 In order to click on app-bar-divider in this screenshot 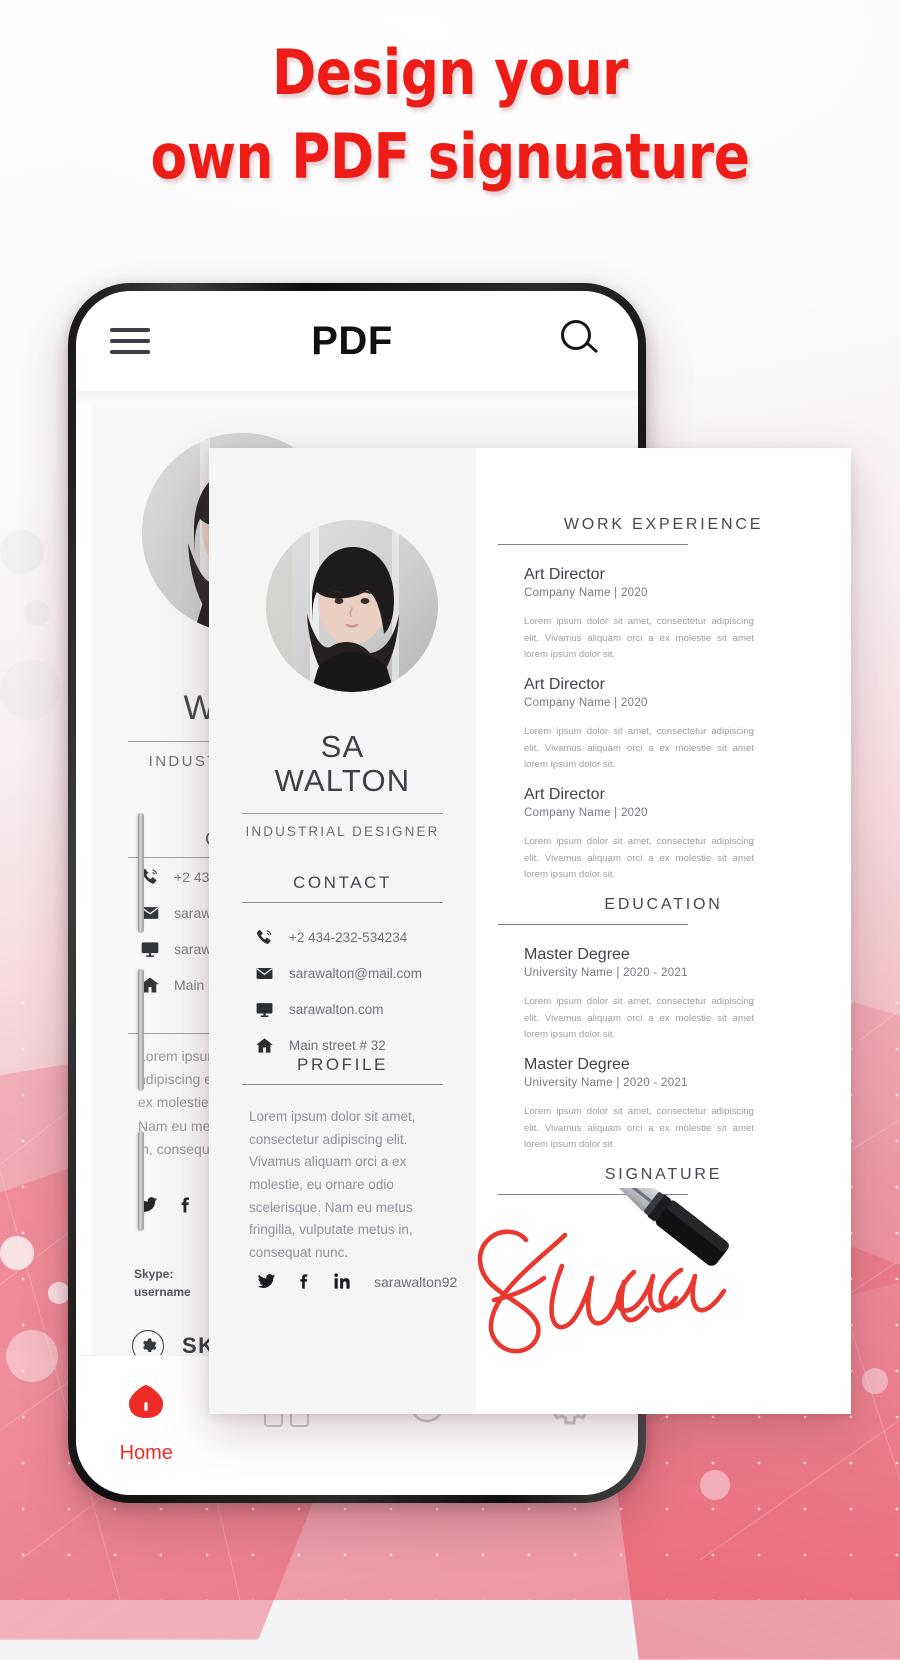, I will do `click(357, 398)`.